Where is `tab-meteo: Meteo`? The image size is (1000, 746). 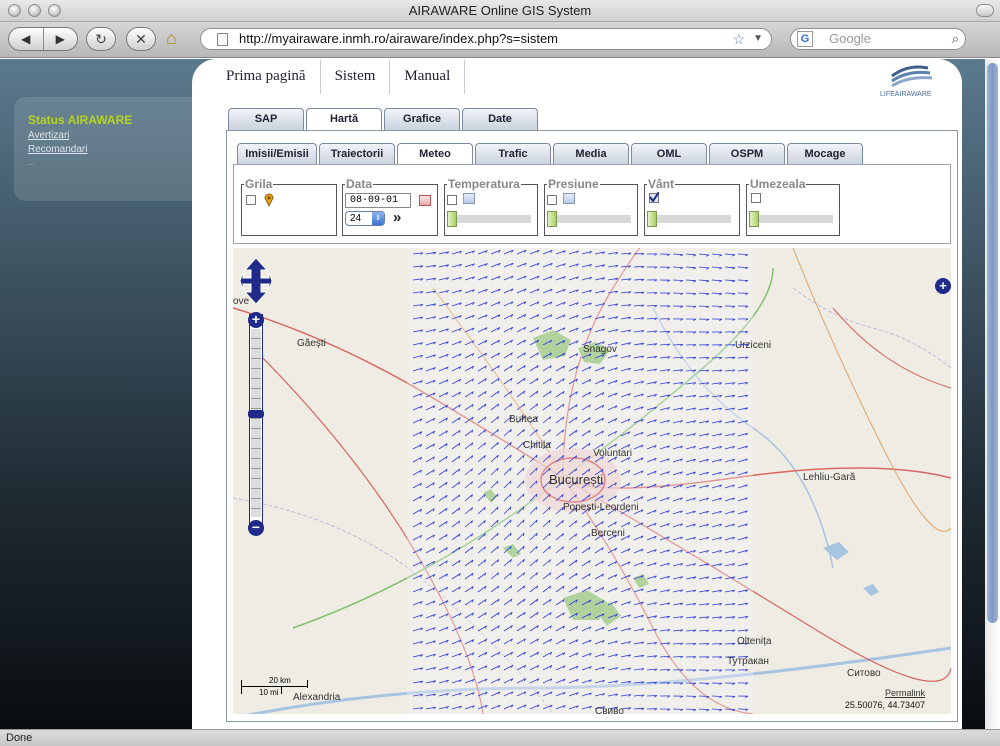
tab-meteo: Meteo is located at coordinates (435, 154).